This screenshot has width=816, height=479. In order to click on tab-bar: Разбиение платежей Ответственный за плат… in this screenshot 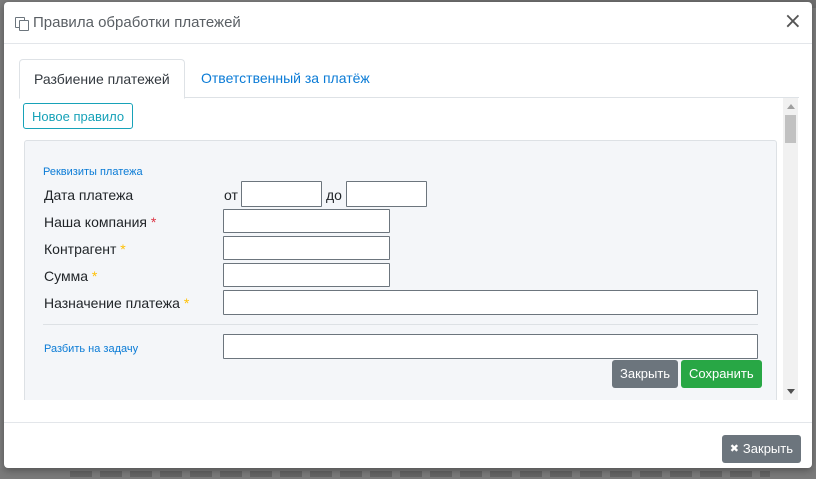, I will do `click(409, 79)`.